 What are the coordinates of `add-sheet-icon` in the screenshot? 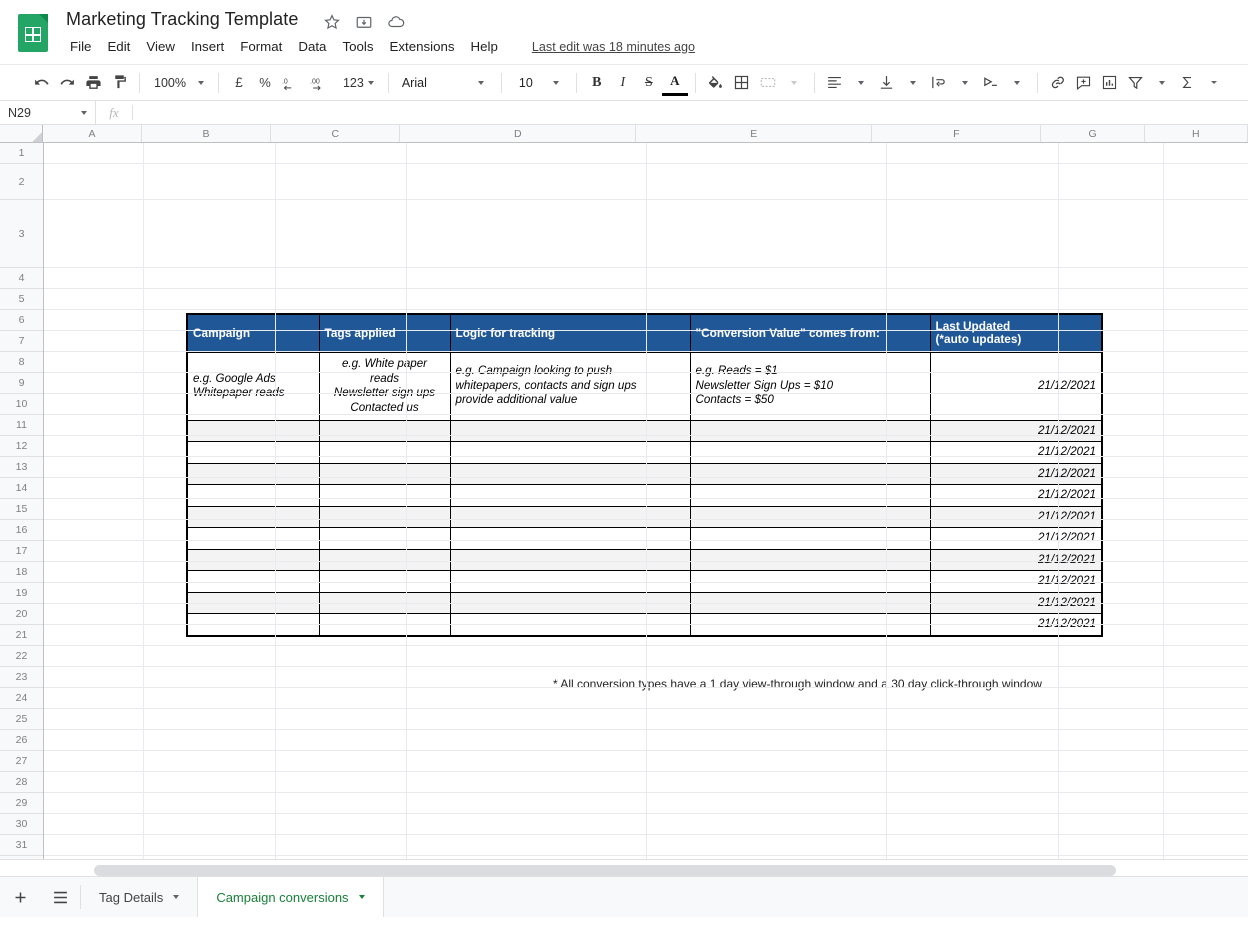 It's located at (20, 897).